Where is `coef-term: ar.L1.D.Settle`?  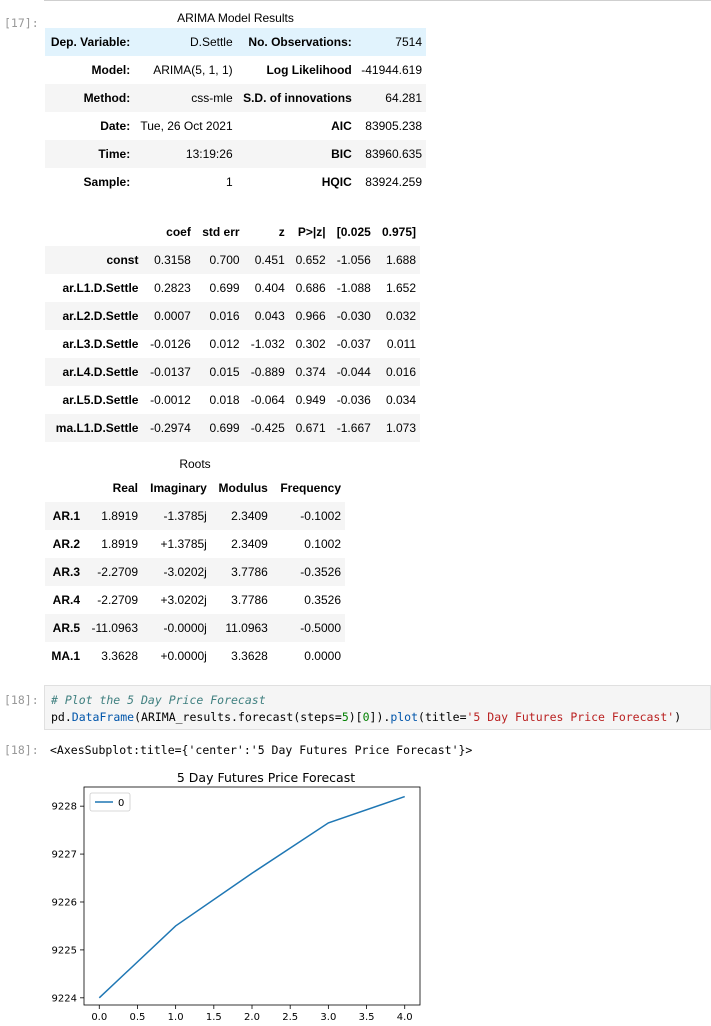
coef-term: ar.L1.D.Settle is located at coordinates (100, 288).